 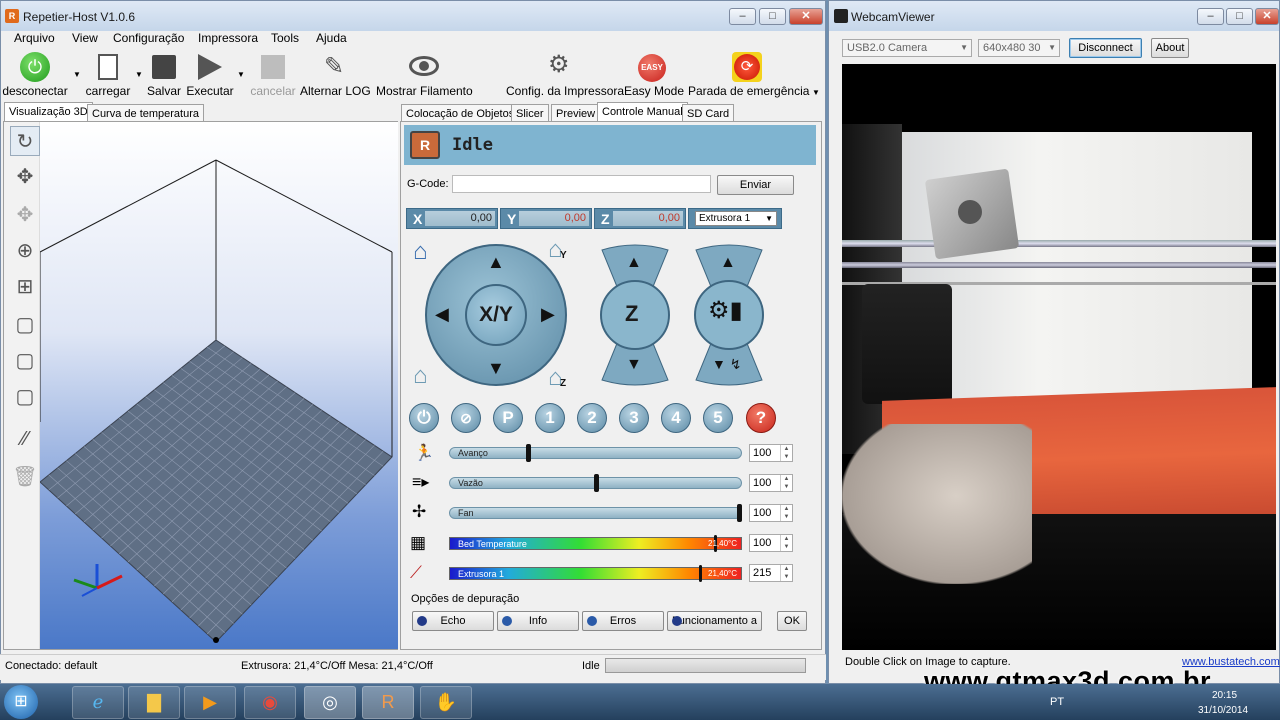 I want to click on flow-knob, so click(x=596, y=483).